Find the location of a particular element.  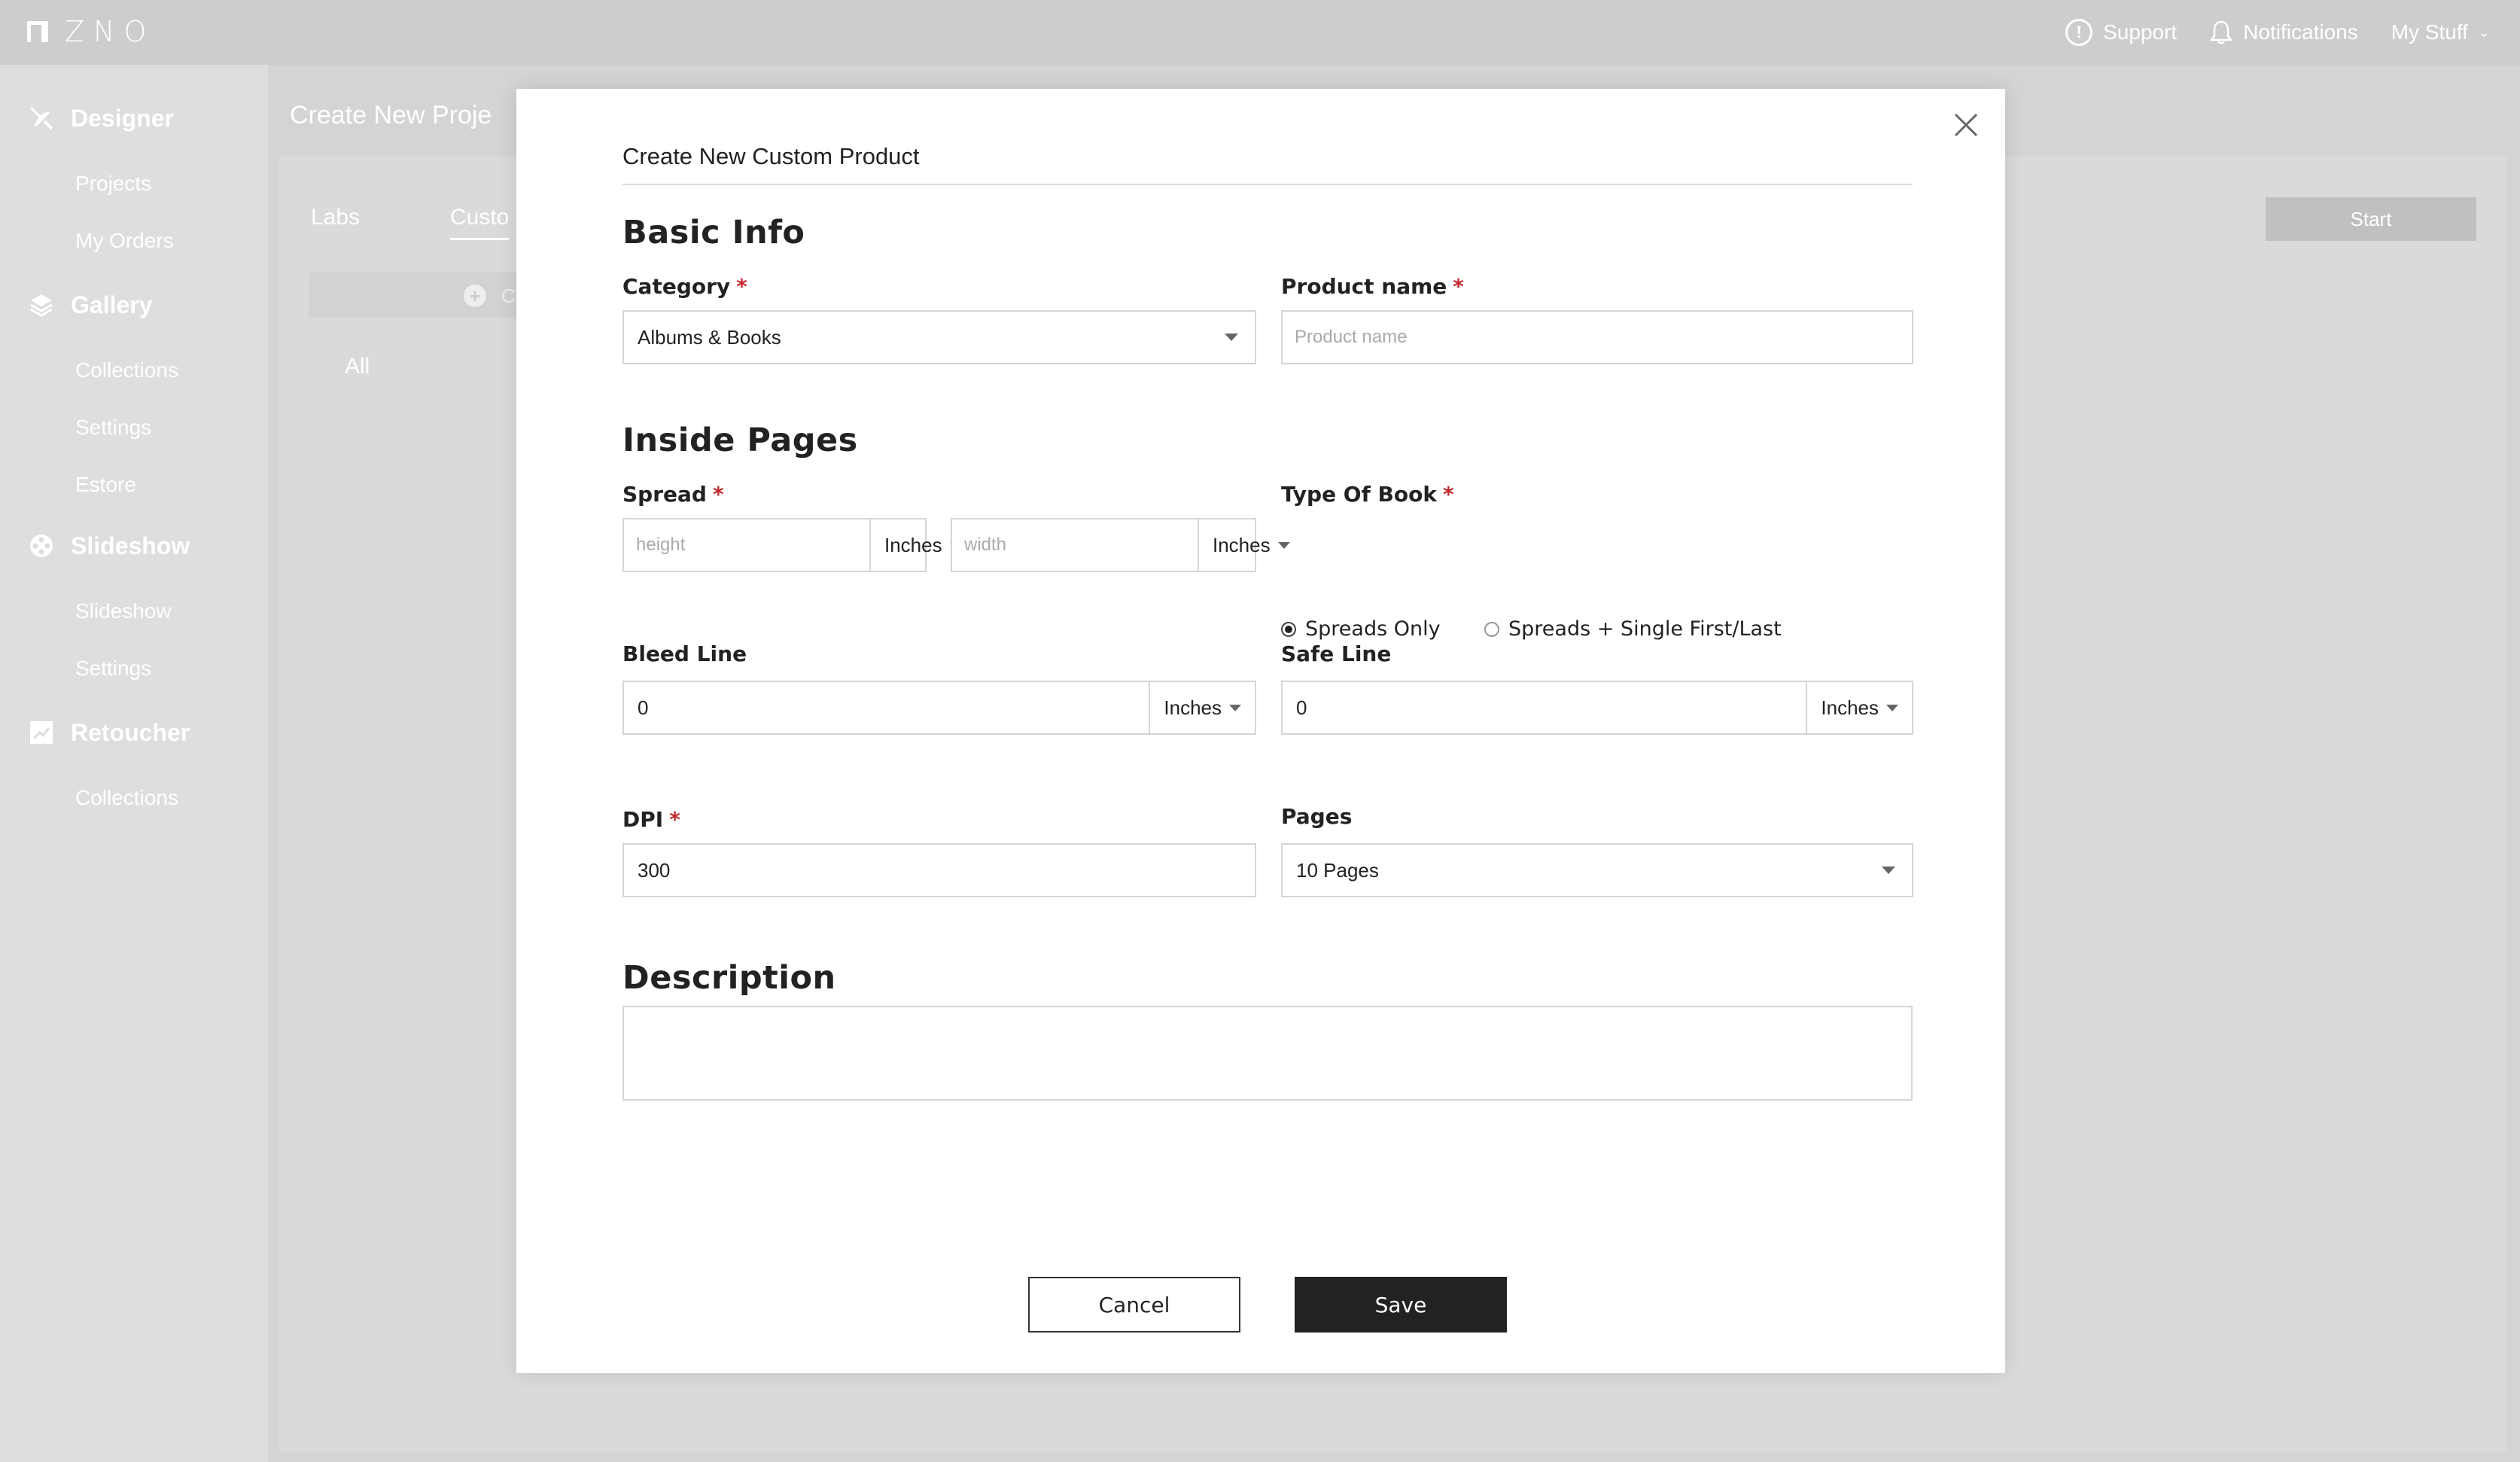

radio-unchecked-icon is located at coordinates (1491, 629).